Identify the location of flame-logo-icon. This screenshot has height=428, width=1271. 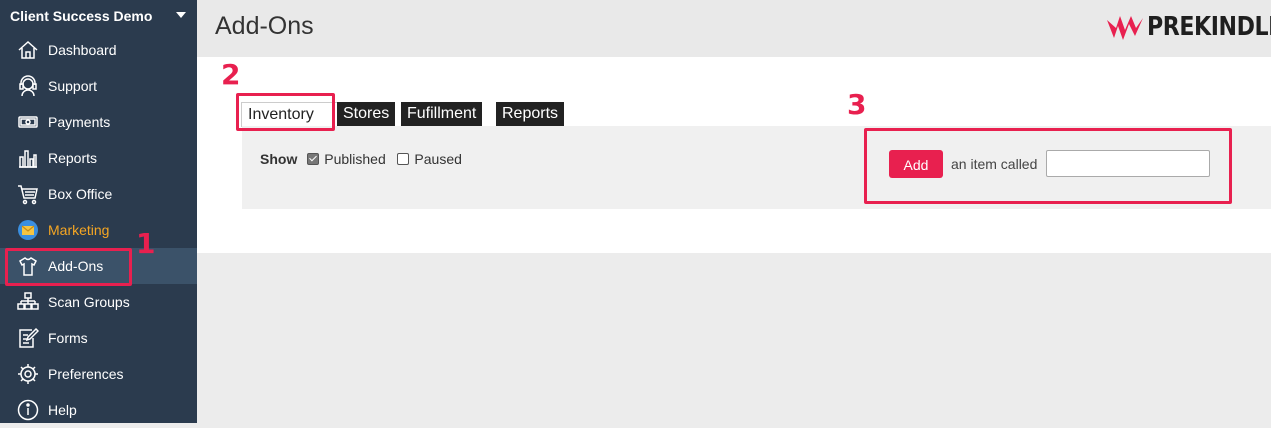
(1125, 28).